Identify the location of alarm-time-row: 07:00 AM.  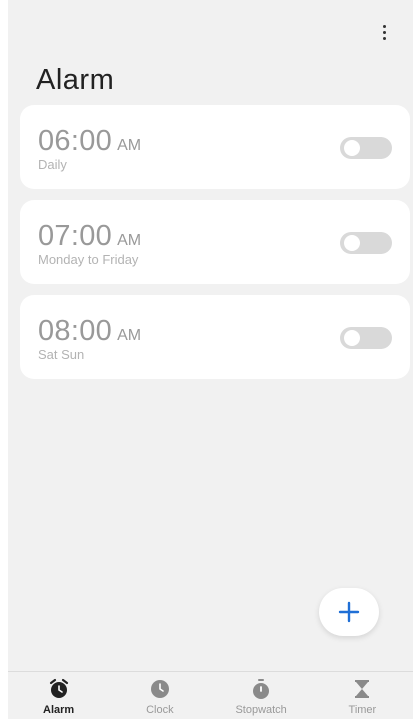
(89, 236).